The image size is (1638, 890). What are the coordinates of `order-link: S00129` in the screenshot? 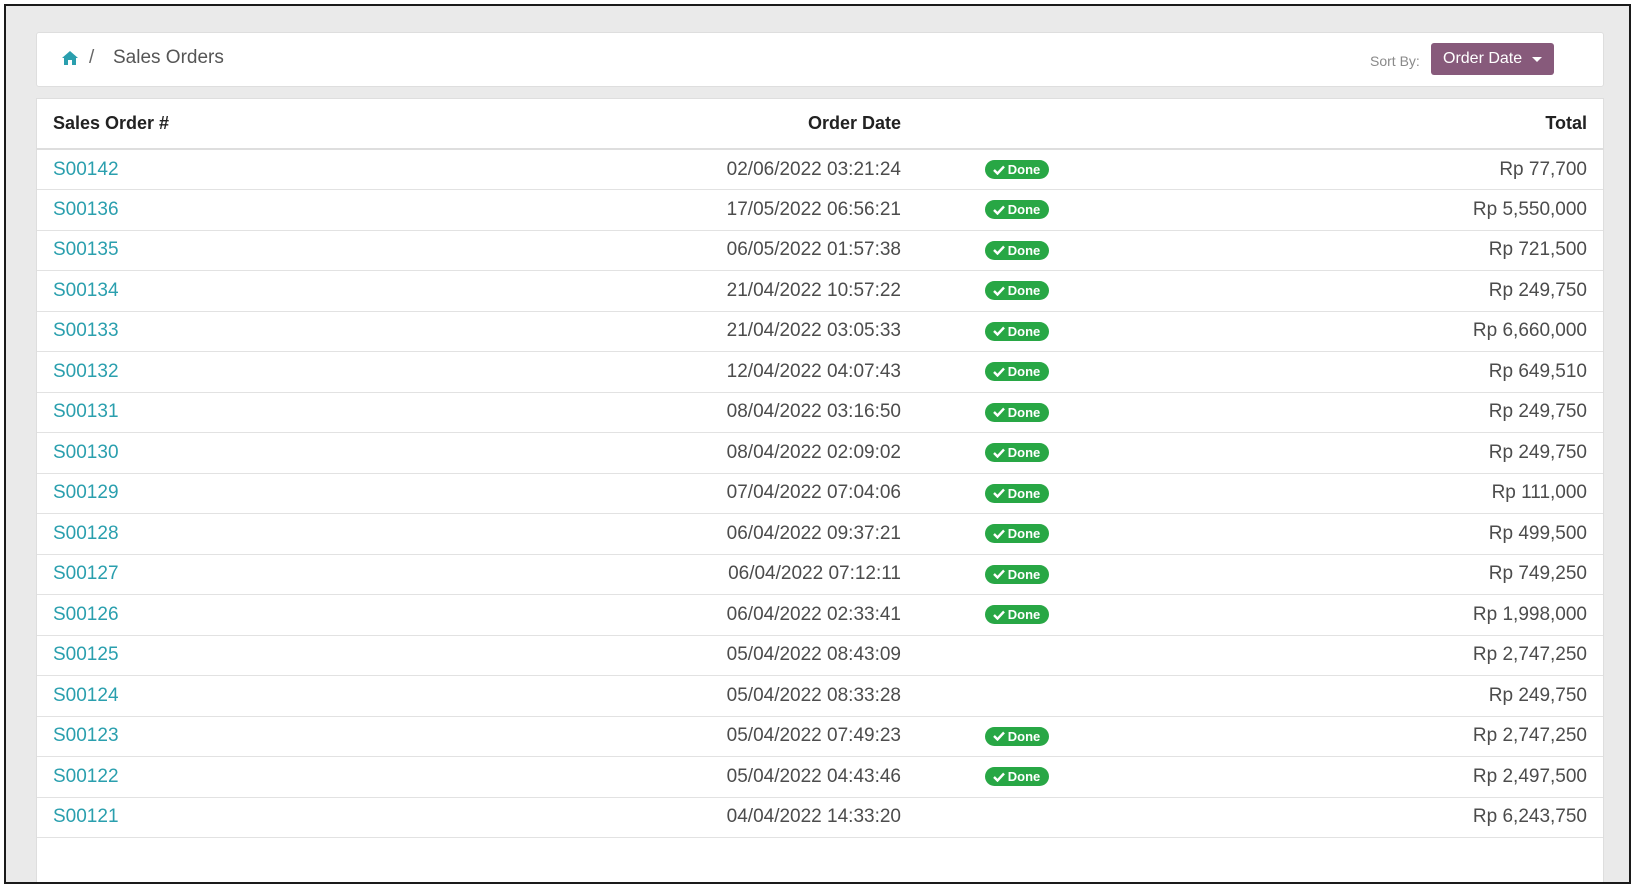 It's located at (86, 492).